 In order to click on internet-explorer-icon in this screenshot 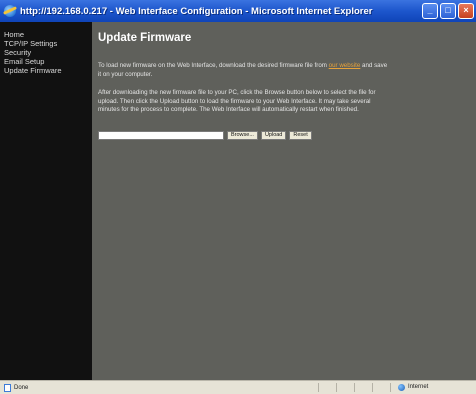, I will do `click(10, 11)`.